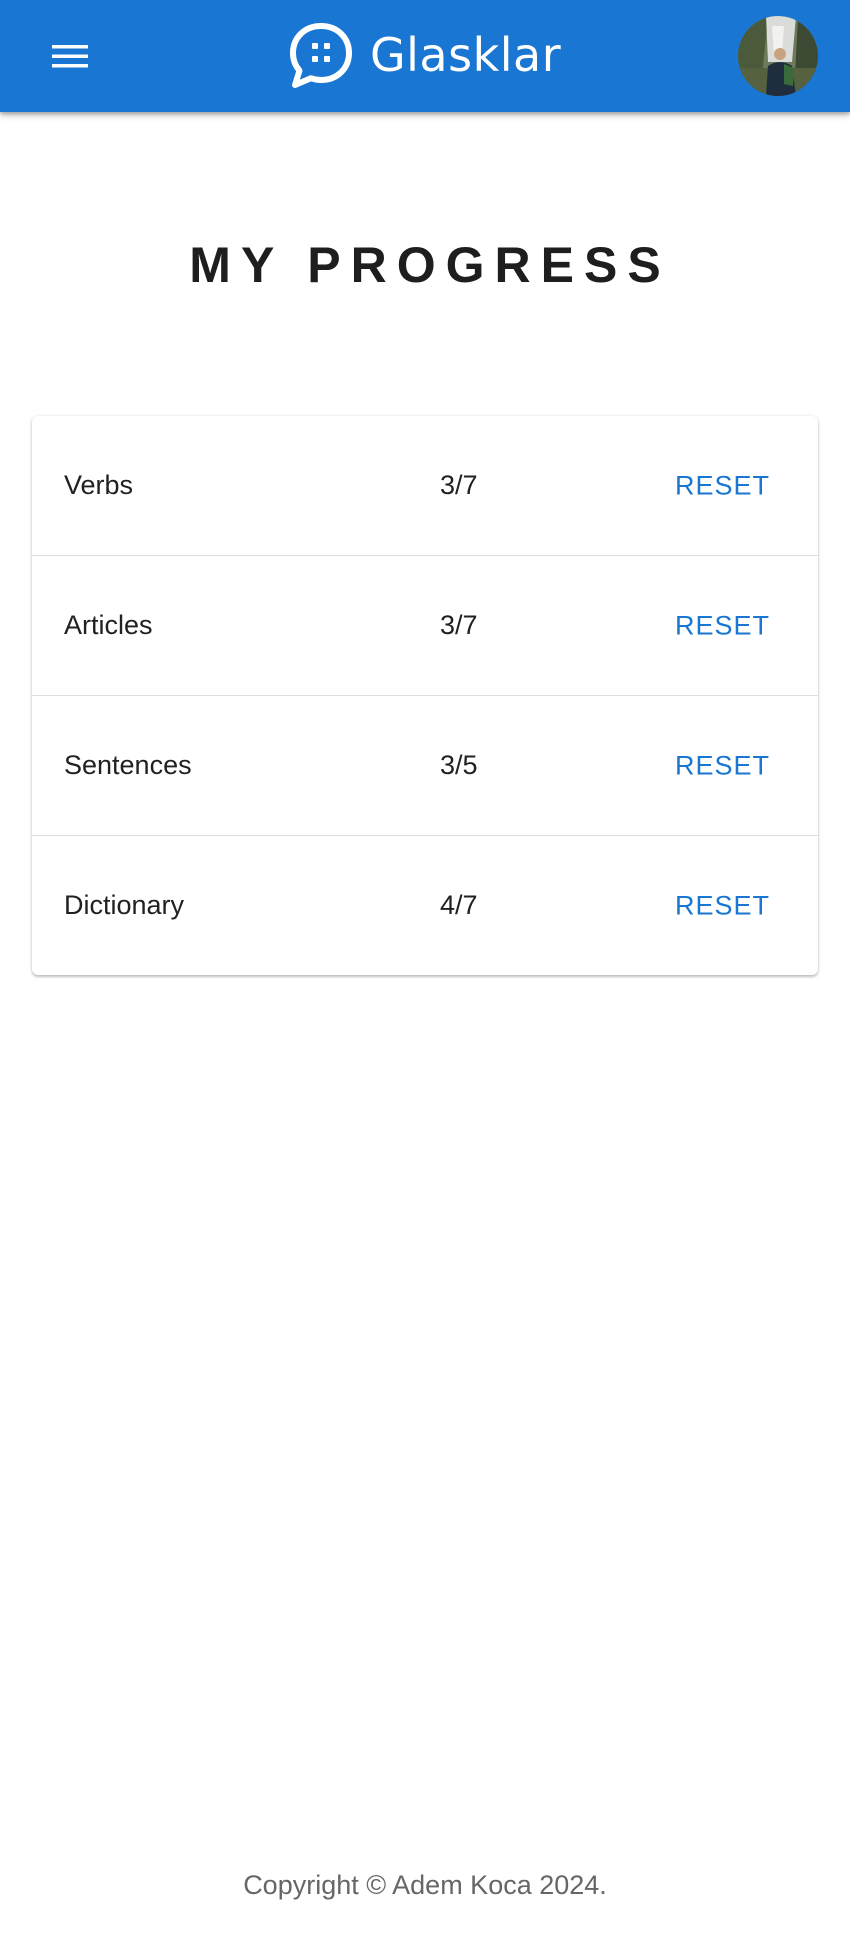 The height and width of the screenshot is (1940, 850). I want to click on progress-count: 4/7, so click(459, 905).